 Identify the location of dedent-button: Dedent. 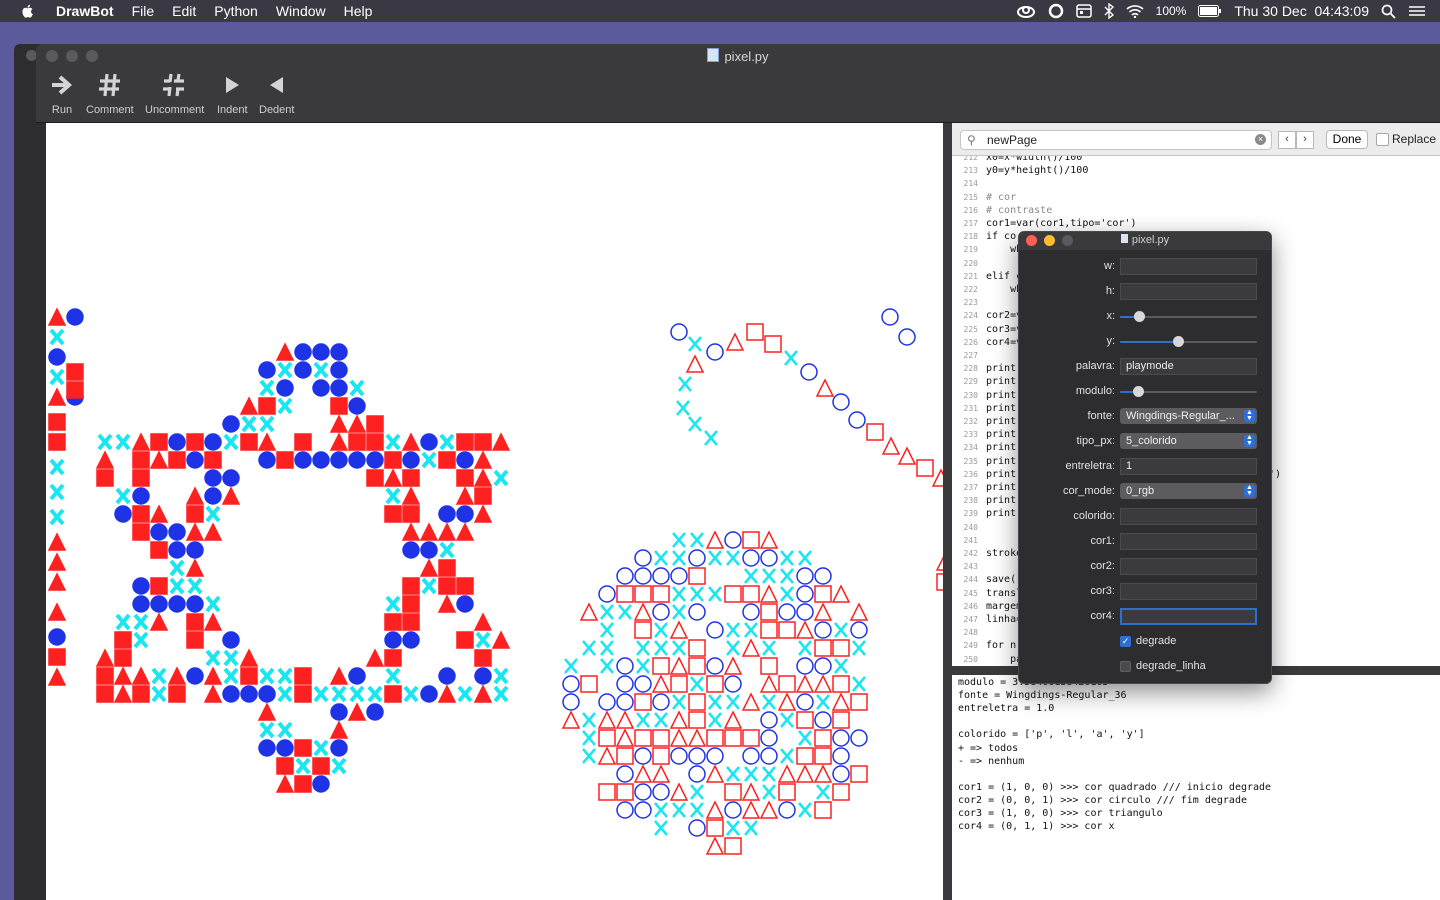
(276, 94).